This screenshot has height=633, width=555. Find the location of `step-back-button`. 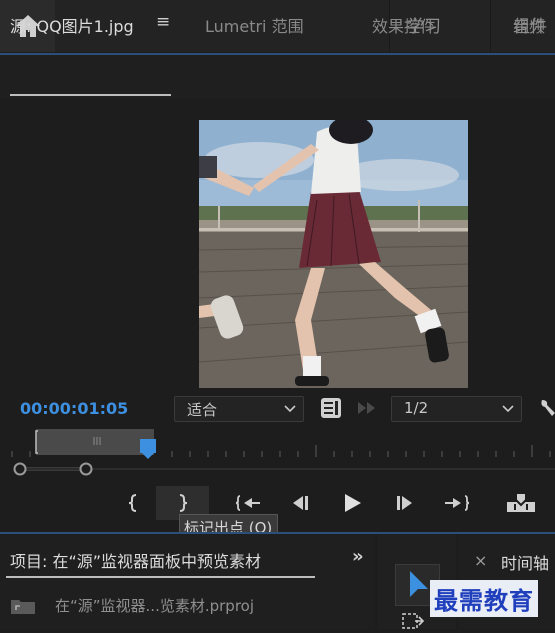

step-back-button is located at coordinates (300, 503).